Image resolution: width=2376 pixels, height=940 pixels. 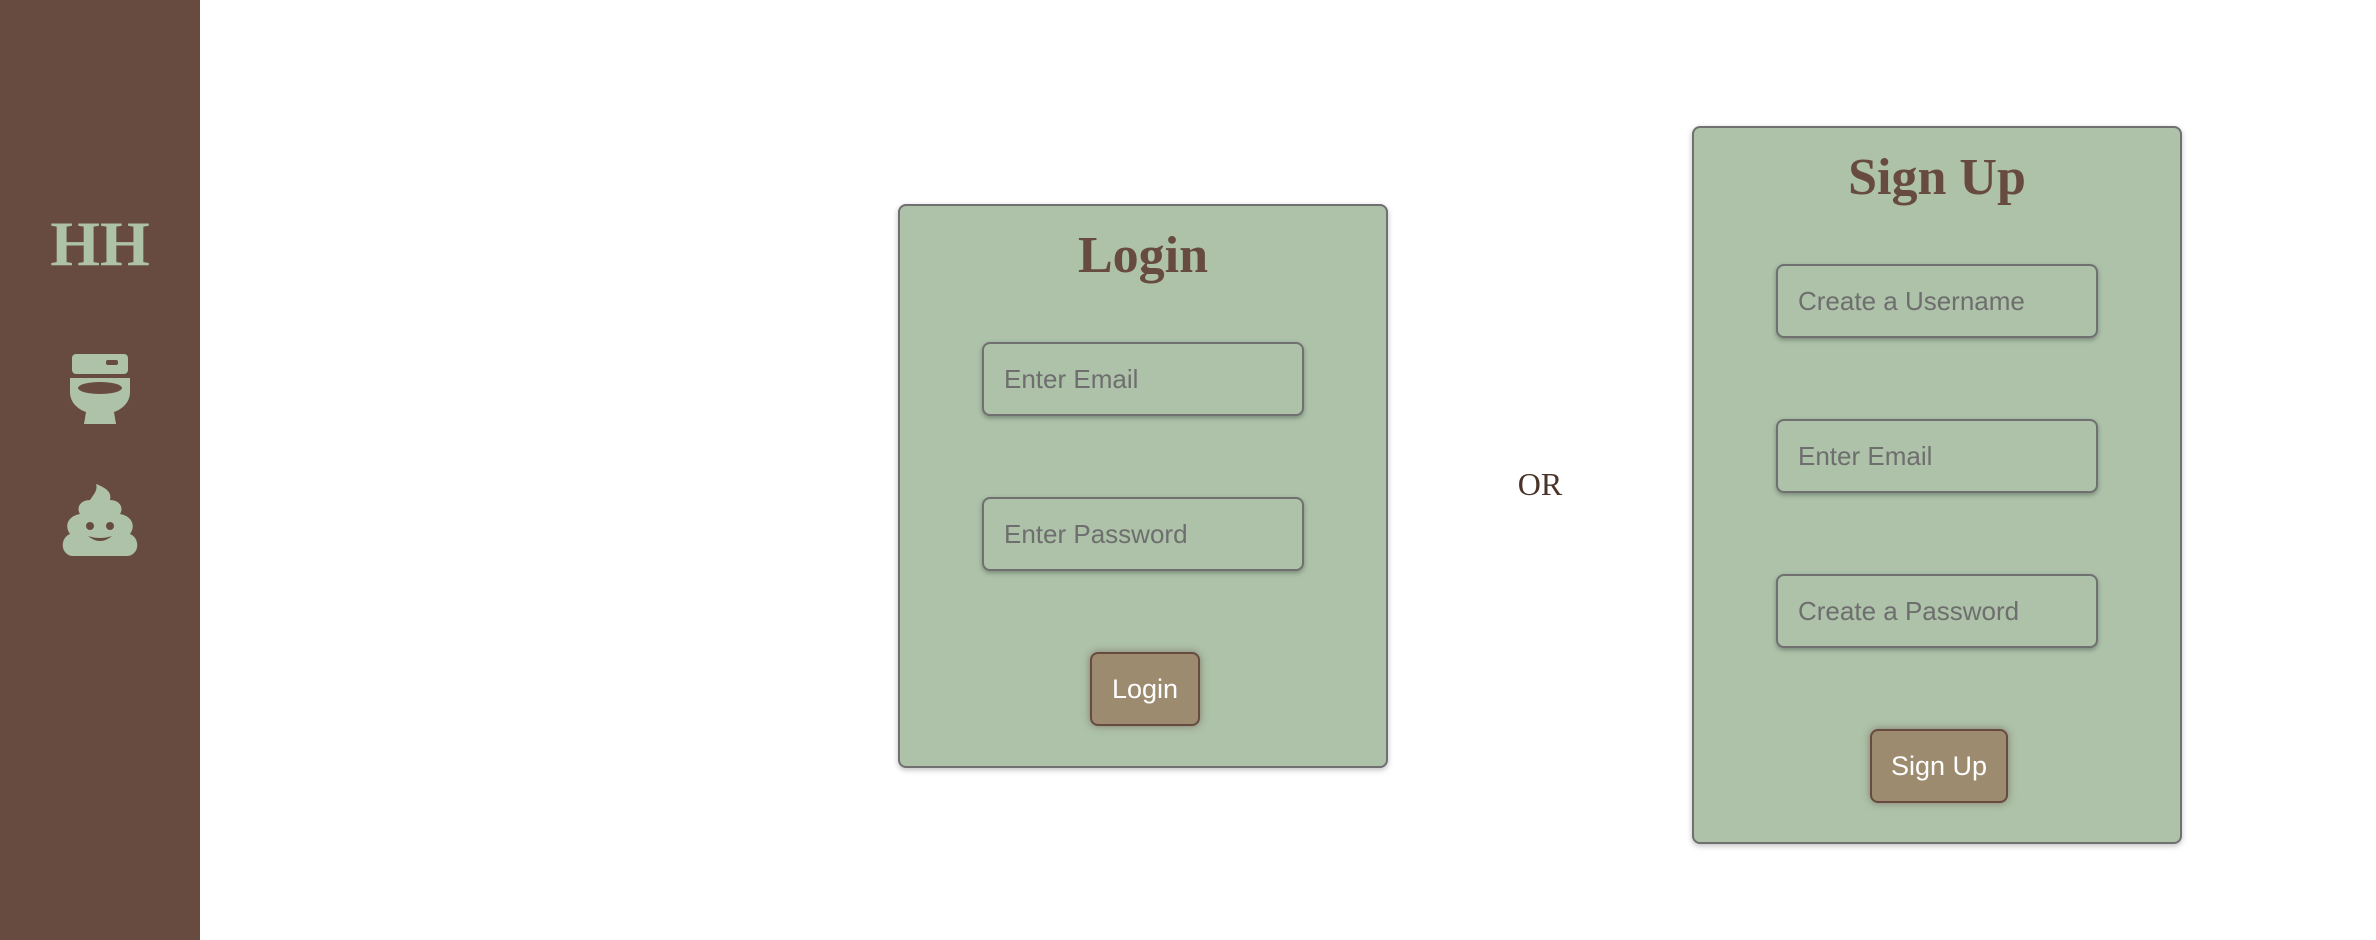 I want to click on toilet-icon, so click(x=100, y=388).